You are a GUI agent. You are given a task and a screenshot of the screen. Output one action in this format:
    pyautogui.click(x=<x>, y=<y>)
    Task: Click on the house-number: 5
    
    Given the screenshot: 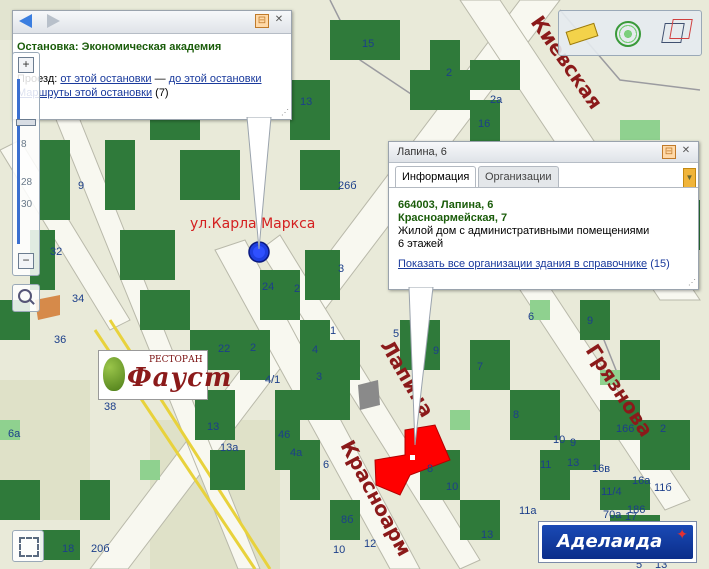 What is the action you would take?
    pyautogui.click(x=396, y=334)
    